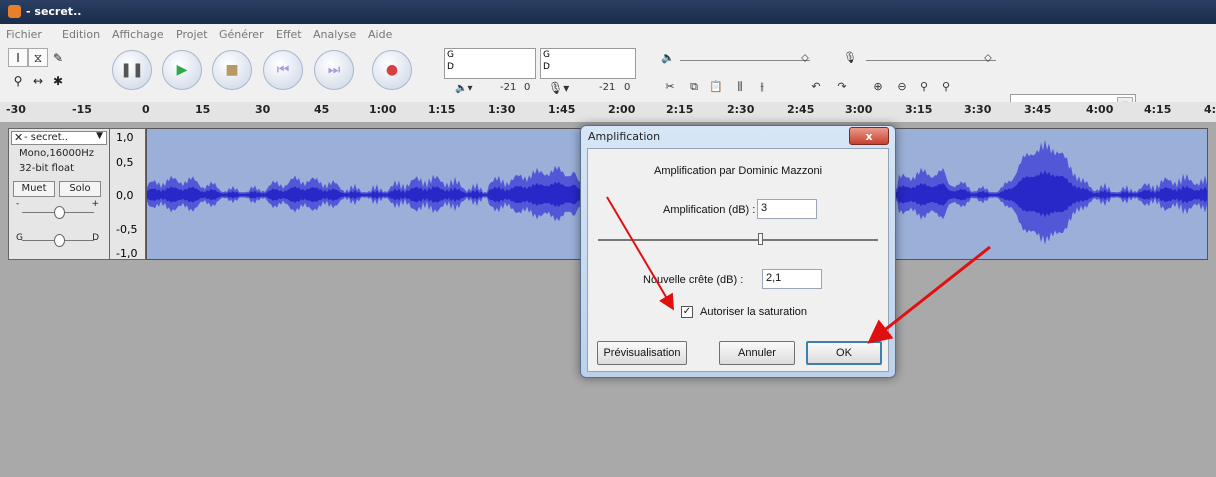 The height and width of the screenshot is (477, 1216). I want to click on scale-label: 1,0, so click(125, 137).